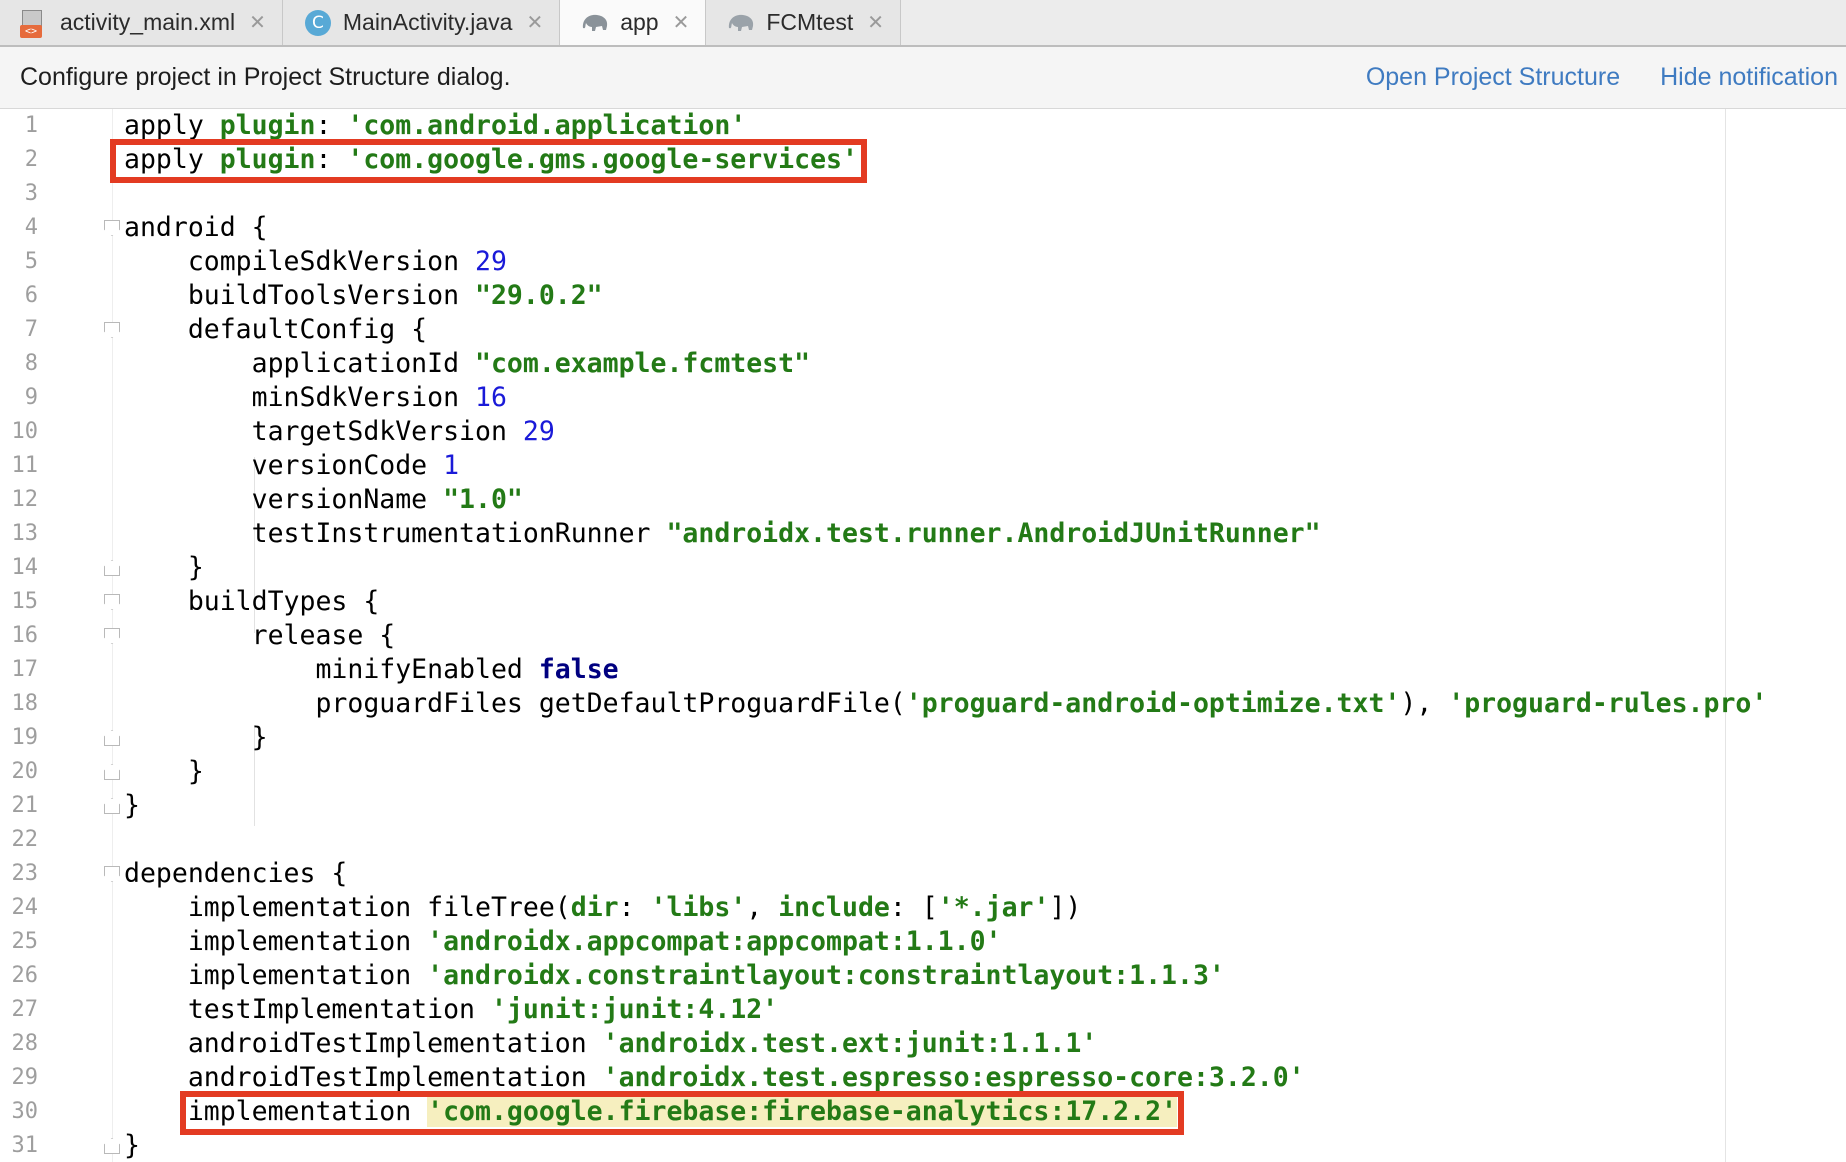 The height and width of the screenshot is (1162, 1846). What do you see at coordinates (25, 771) in the screenshot?
I see `line-number: 20` at bounding box center [25, 771].